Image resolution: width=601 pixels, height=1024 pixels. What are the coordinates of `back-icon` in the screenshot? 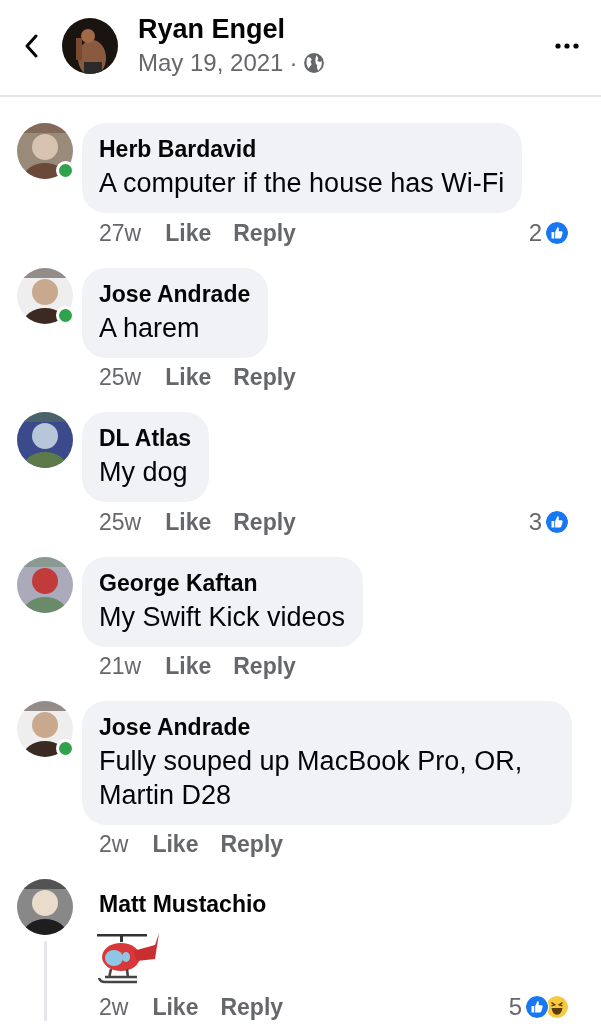 It's located at (31, 45).